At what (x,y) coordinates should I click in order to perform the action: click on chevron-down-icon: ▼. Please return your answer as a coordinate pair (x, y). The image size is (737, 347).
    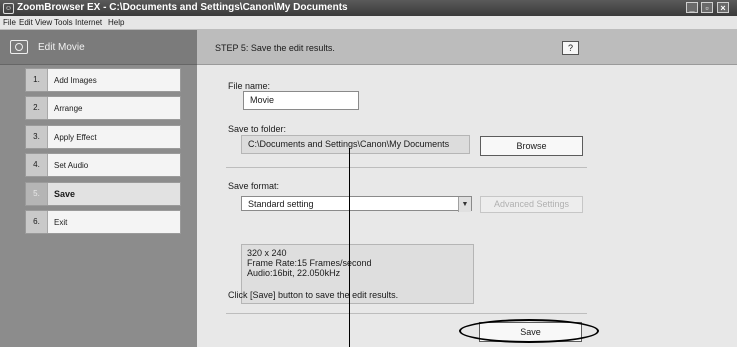
    Looking at the image, I should click on (464, 204).